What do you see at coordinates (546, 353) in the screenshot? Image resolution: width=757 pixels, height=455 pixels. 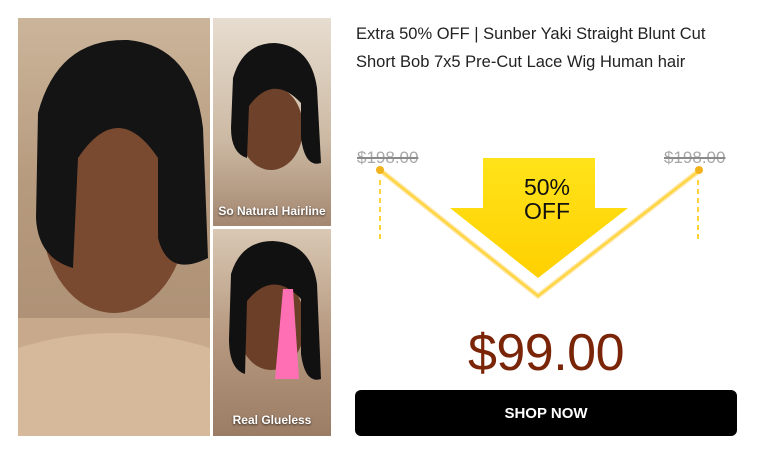 I see `sale-price: $99.00` at bounding box center [546, 353].